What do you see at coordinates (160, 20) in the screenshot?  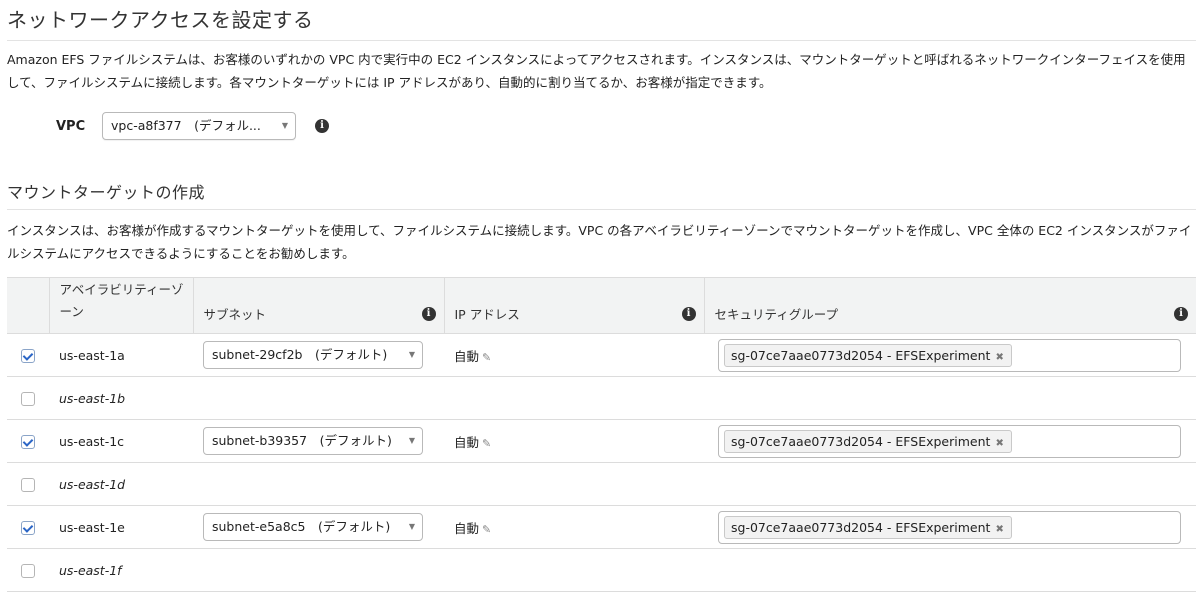 I see `page-title: ネットワークアクセスを設定する` at bounding box center [160, 20].